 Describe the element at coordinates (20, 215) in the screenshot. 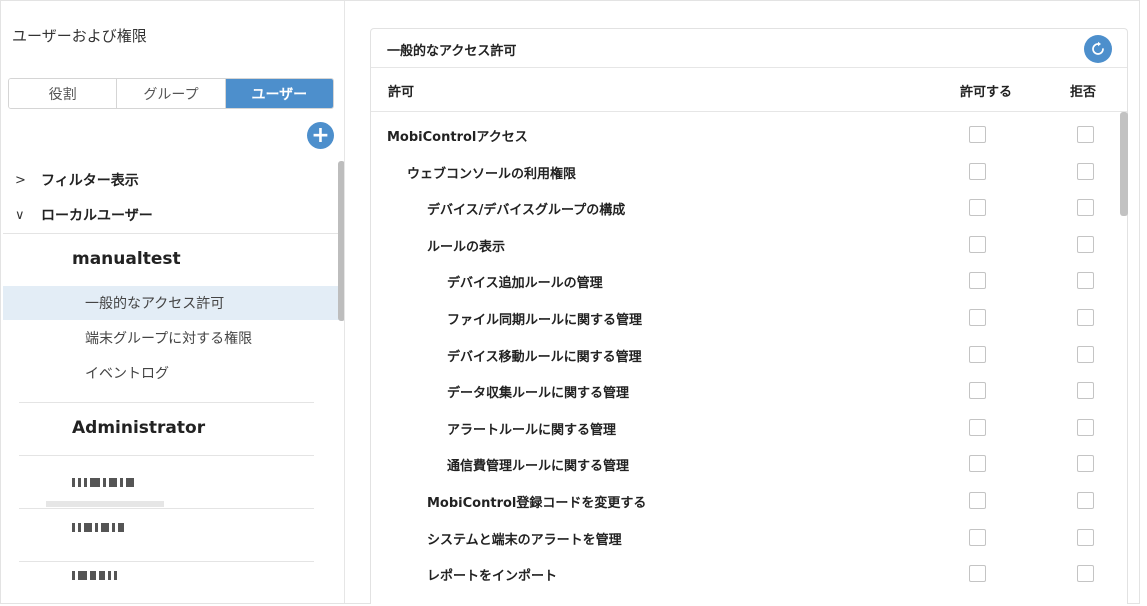

I see `chevron-down-icon: ∨` at that location.